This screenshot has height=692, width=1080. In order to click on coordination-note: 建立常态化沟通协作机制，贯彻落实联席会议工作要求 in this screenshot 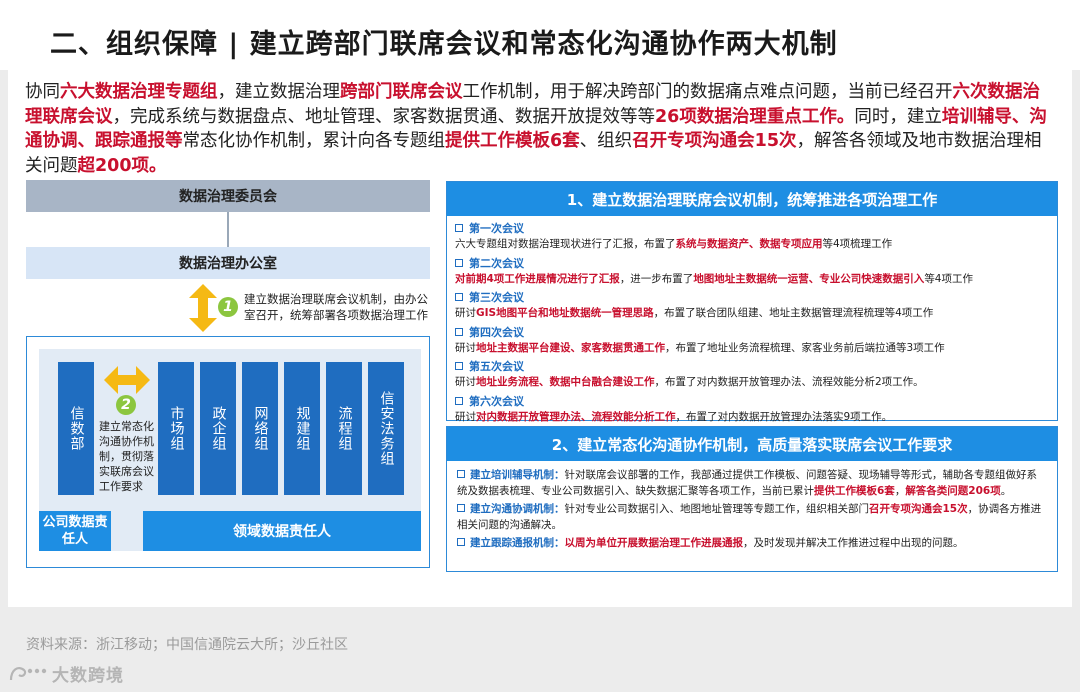, I will do `click(126, 456)`.